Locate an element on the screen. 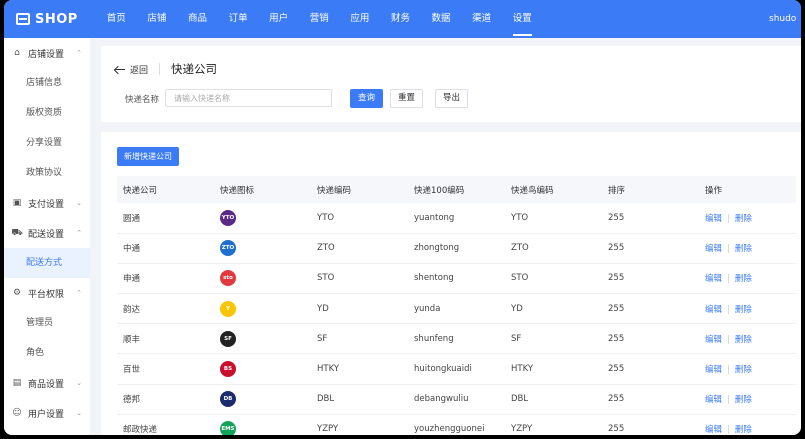 The height and width of the screenshot is (439, 805). code100-cell: yuantong is located at coordinates (456, 218).